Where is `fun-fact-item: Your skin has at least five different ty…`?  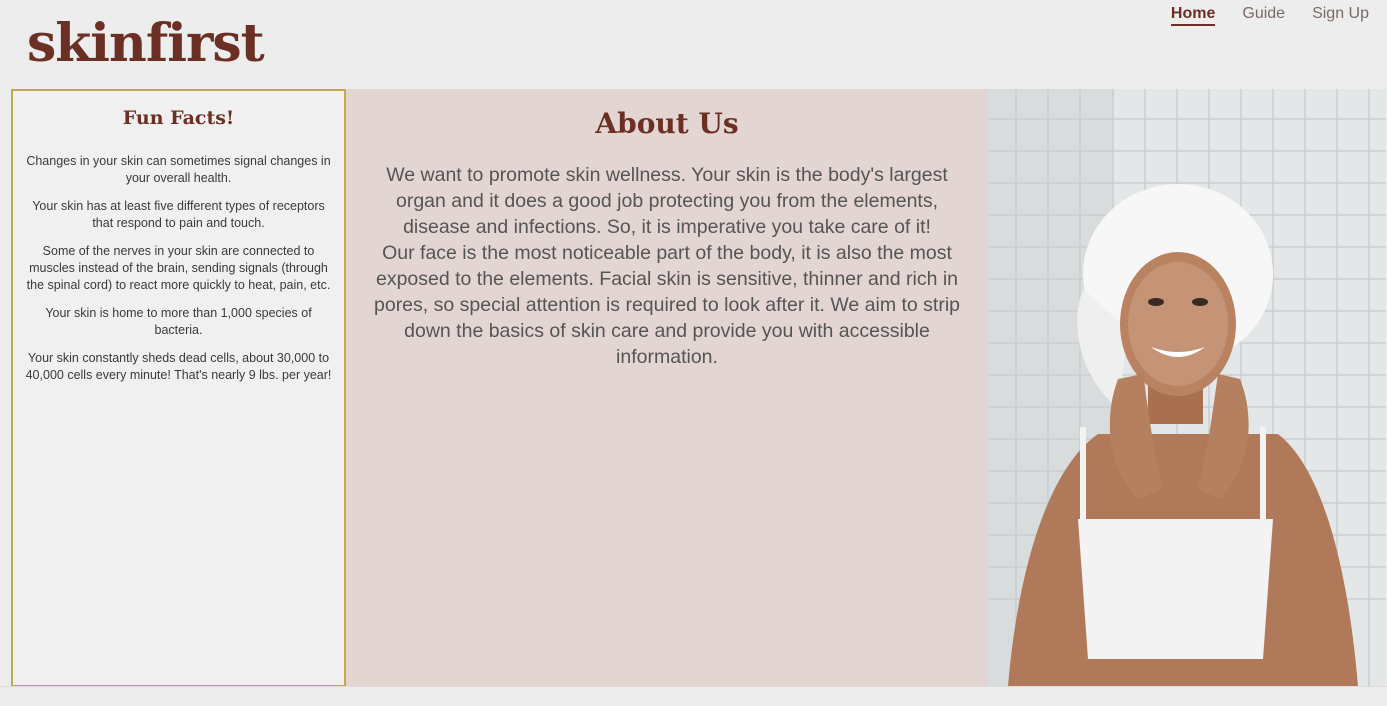
fun-fact-item: Your skin has at least five different ty… is located at coordinates (178, 214).